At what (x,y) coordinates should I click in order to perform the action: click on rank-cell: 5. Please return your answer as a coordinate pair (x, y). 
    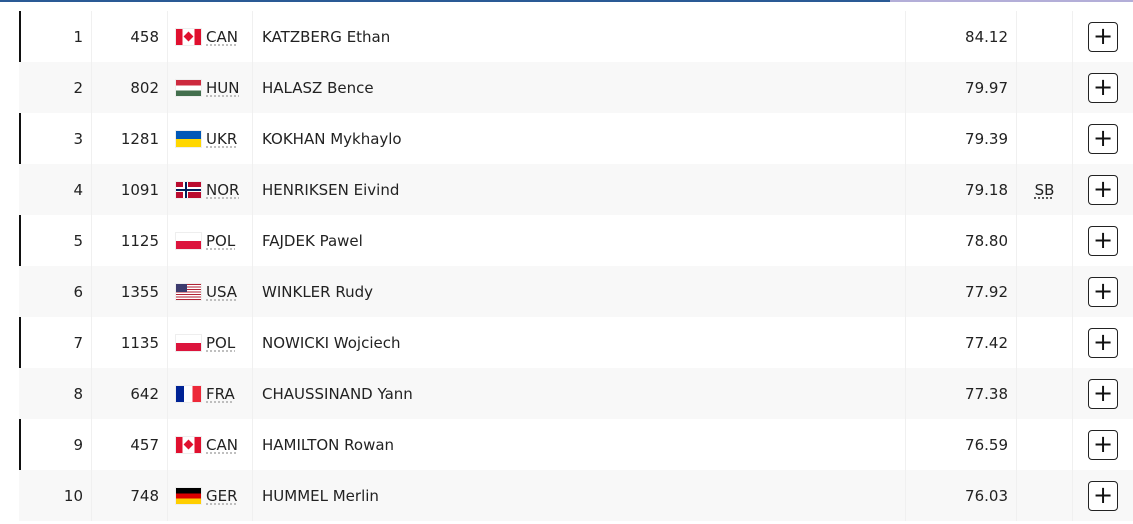
    Looking at the image, I should click on (56, 240).